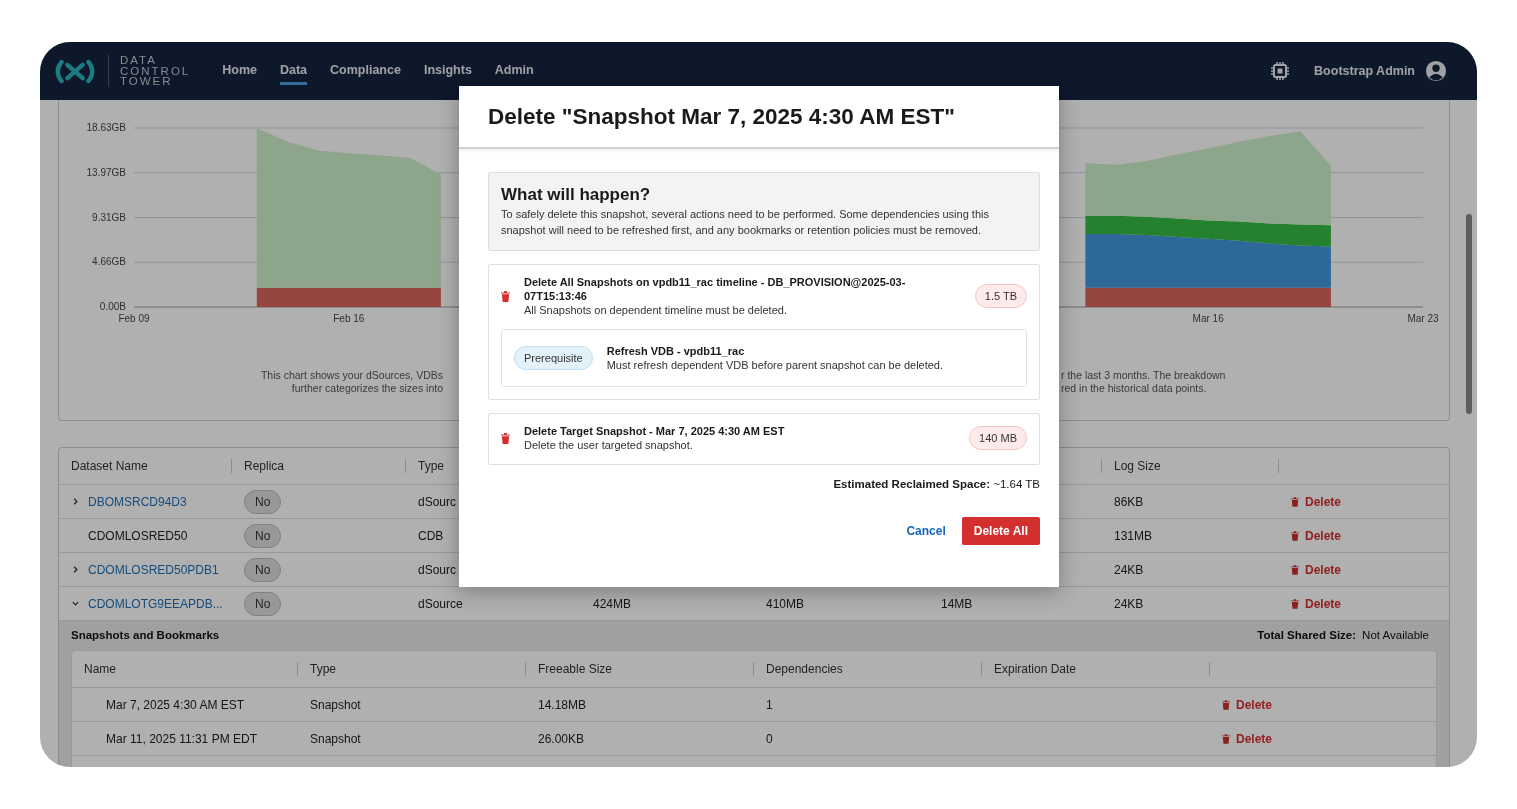 This screenshot has width=1517, height=809. Describe the element at coordinates (239, 71) in the screenshot. I see `nav-link: Home` at that location.